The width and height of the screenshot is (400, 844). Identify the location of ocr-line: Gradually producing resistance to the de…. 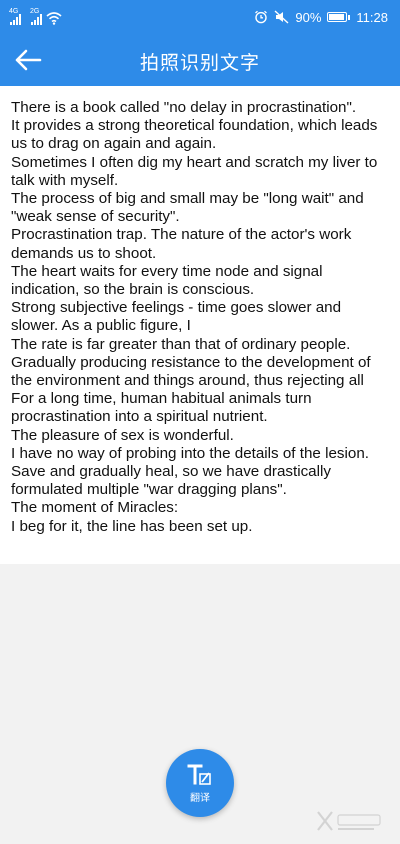
(191, 371).